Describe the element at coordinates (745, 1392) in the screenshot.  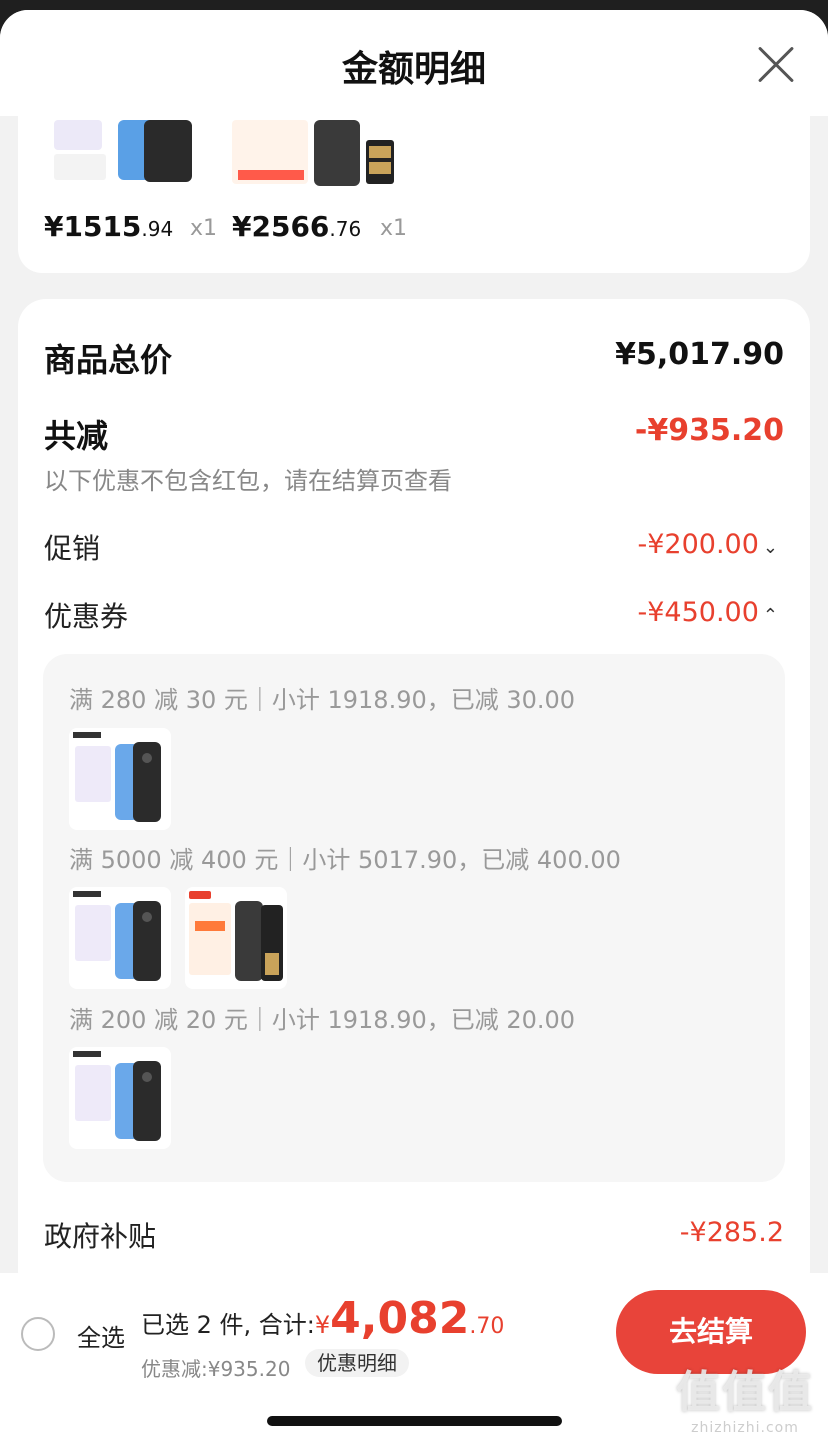
I see `watermark-mark: 值值值` at that location.